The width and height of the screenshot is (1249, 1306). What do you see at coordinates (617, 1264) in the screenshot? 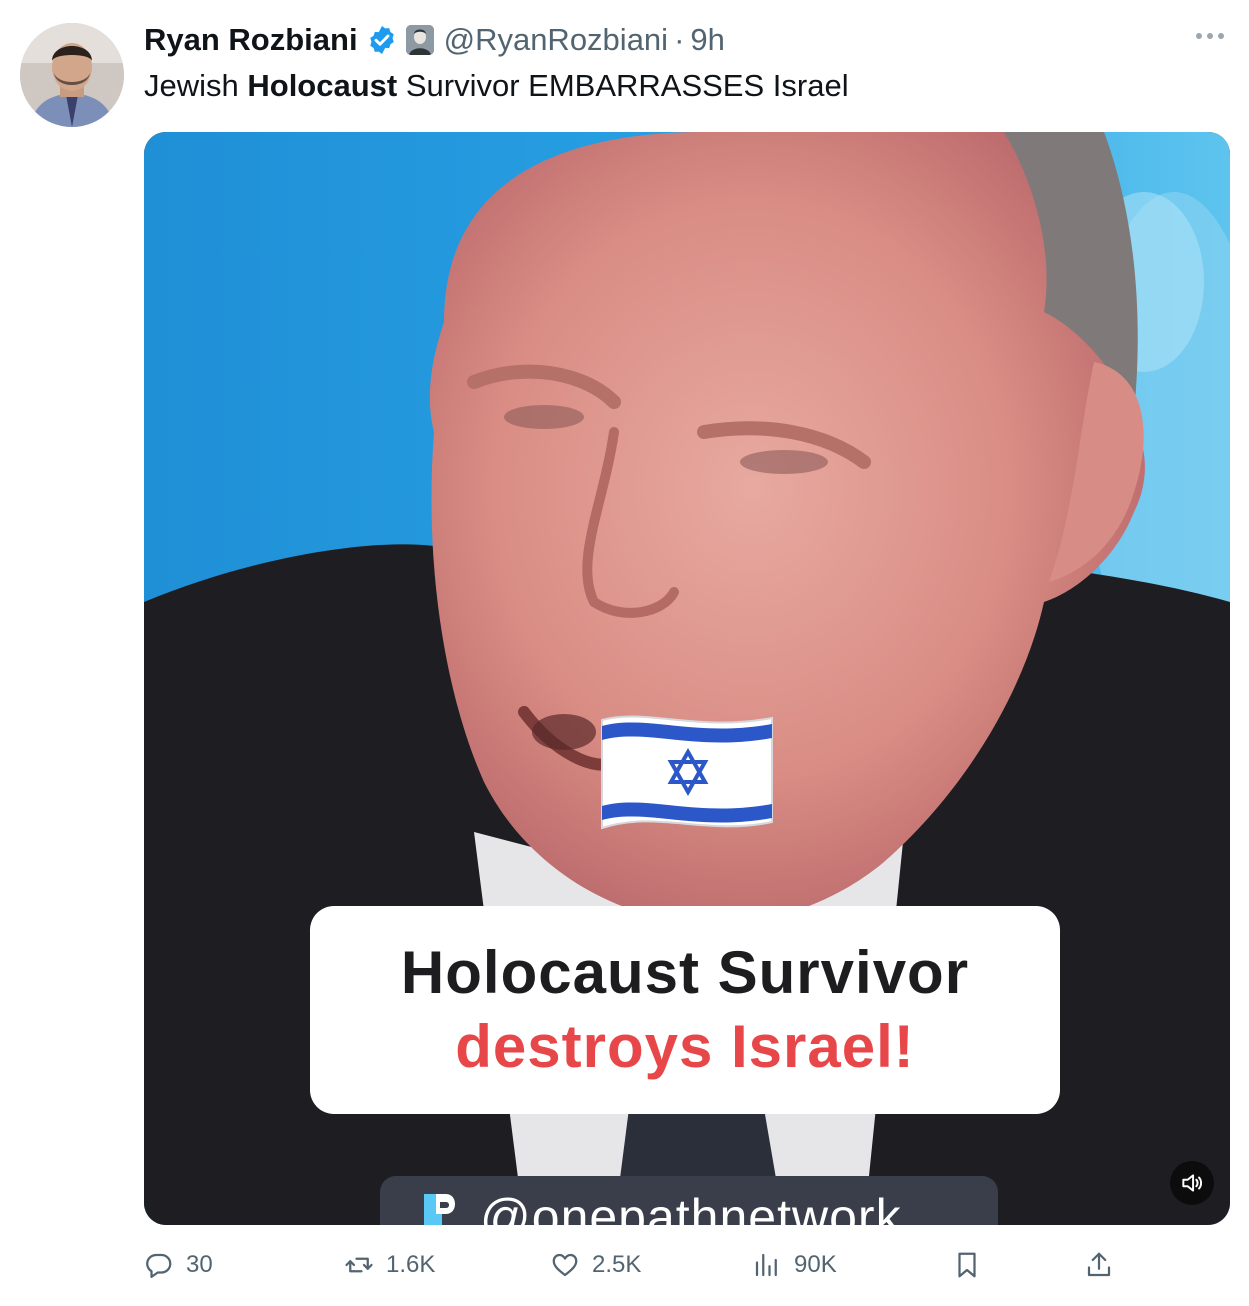
I see `like-count: 2.5K` at bounding box center [617, 1264].